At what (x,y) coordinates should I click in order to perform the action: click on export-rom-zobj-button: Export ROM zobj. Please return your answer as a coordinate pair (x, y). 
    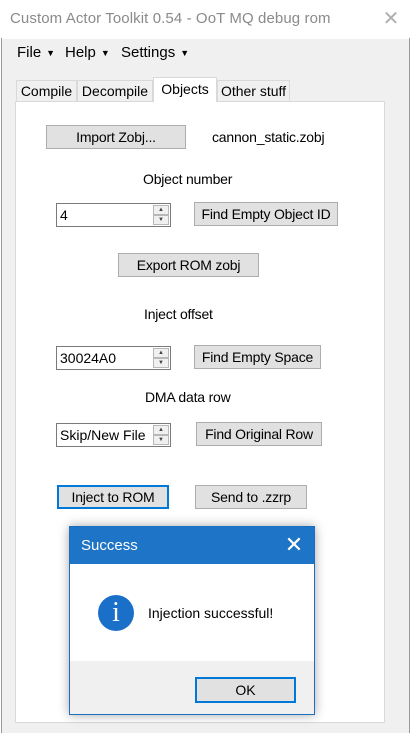
    Looking at the image, I should click on (188, 265).